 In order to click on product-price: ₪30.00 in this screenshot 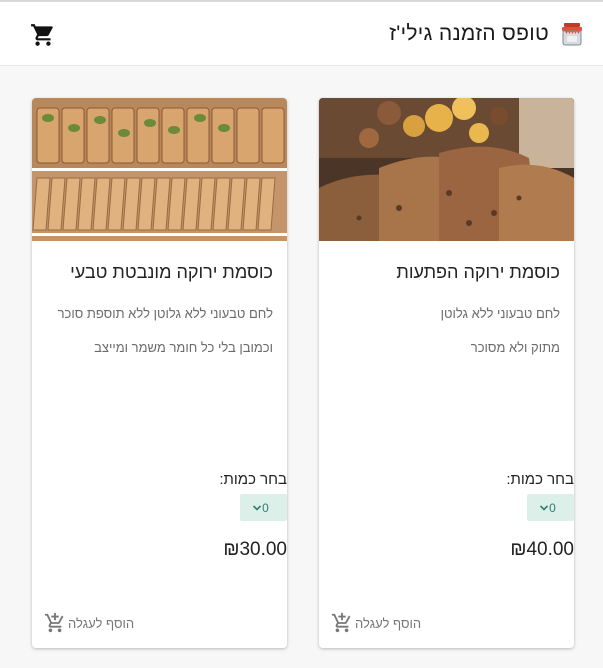, I will do `click(255, 549)`.